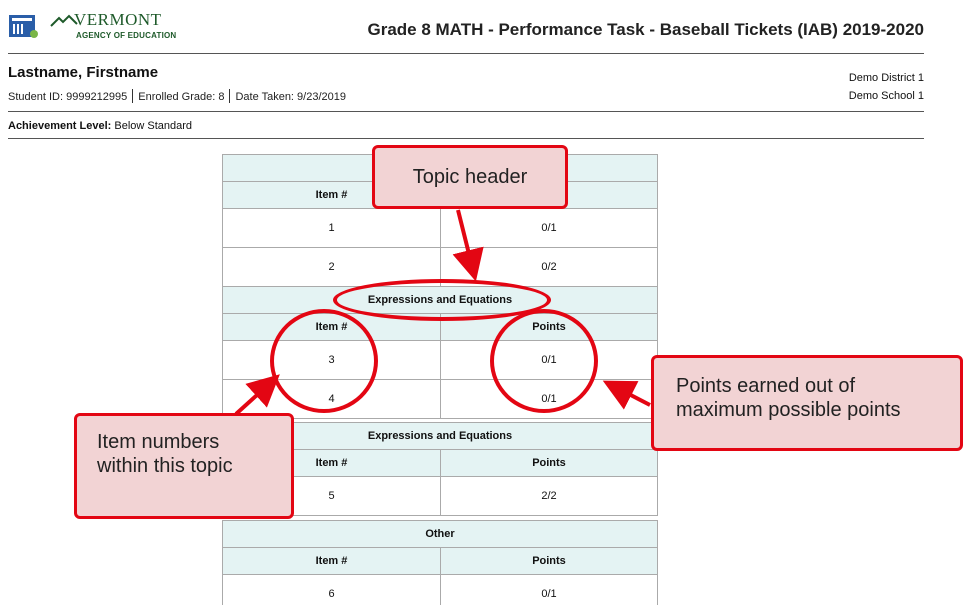 This screenshot has width=966, height=605. I want to click on item-numbers-callout-line2: within this topic, so click(165, 466).